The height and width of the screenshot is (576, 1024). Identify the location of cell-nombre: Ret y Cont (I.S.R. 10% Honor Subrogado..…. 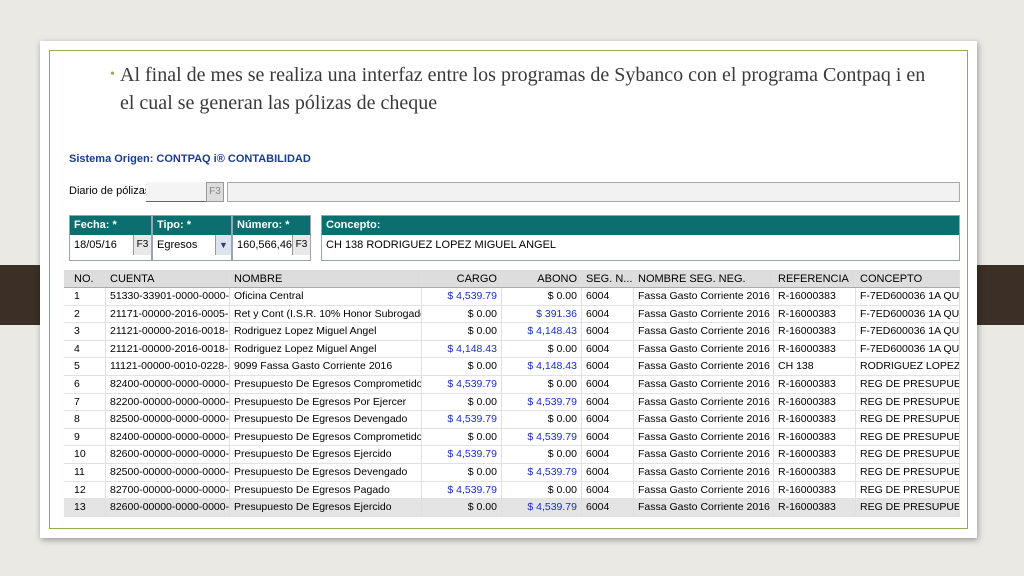
(326, 314).